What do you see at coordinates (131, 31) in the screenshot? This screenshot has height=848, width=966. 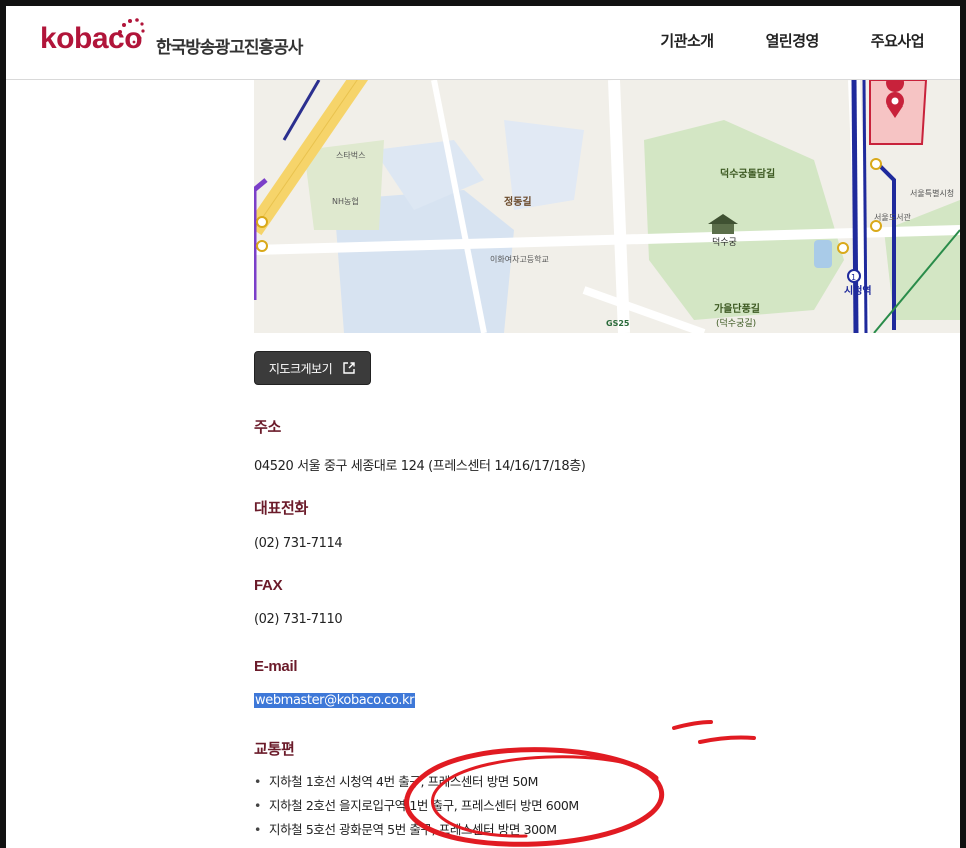 I see `logo-dots-icon` at bounding box center [131, 31].